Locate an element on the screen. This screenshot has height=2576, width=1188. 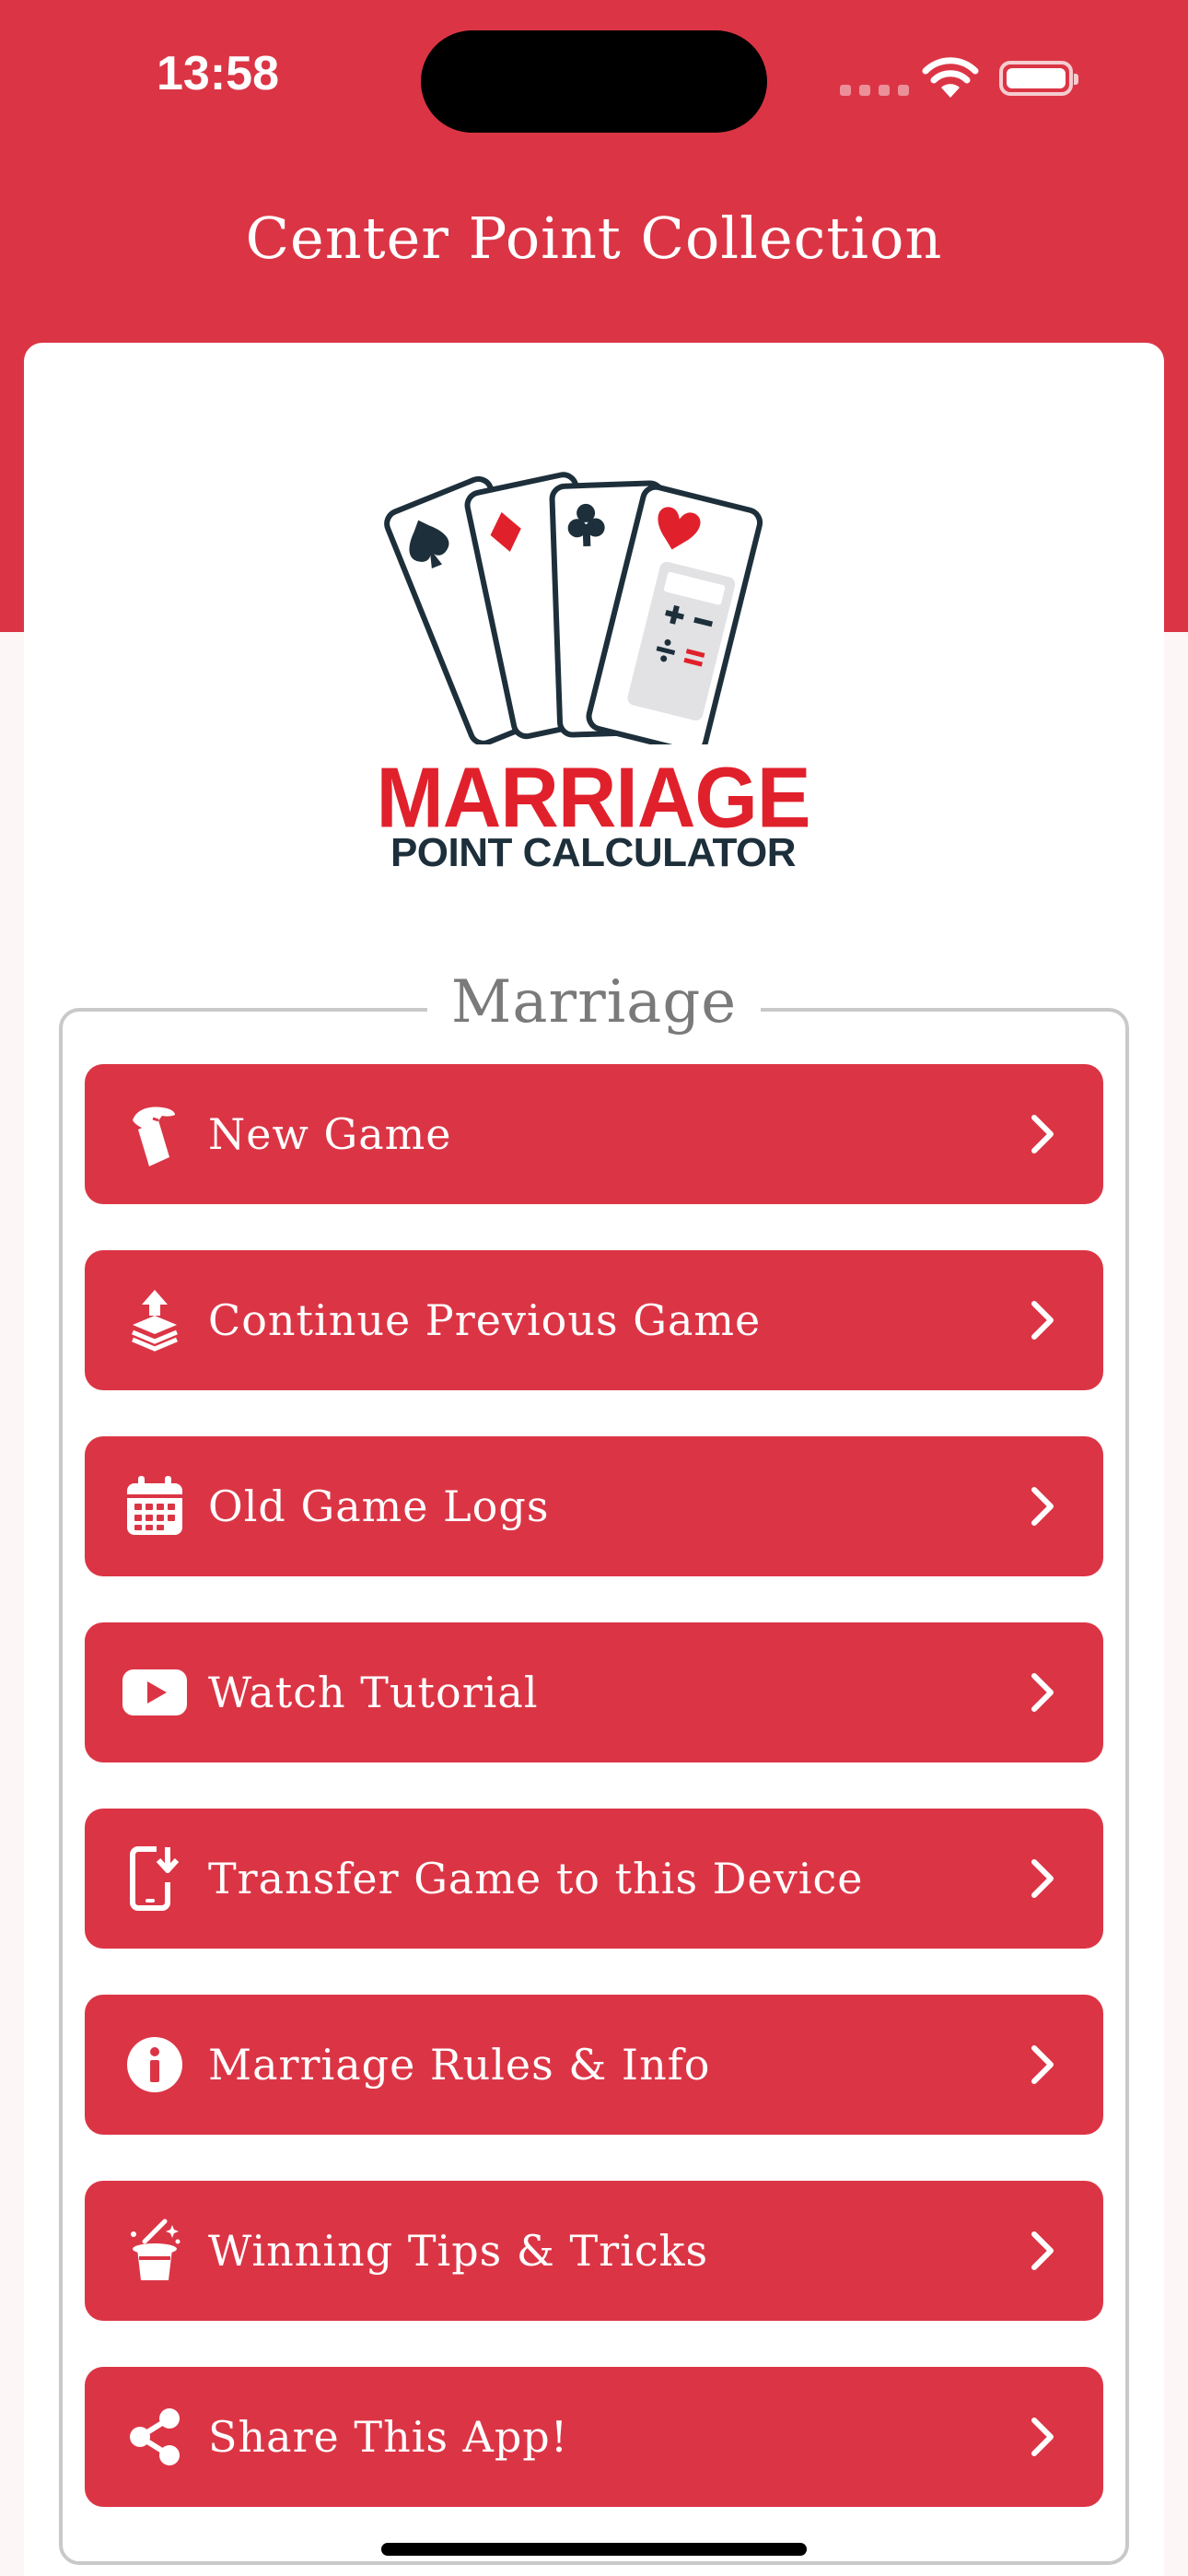
share-app-button: Share This App! is located at coordinates (594, 2437).